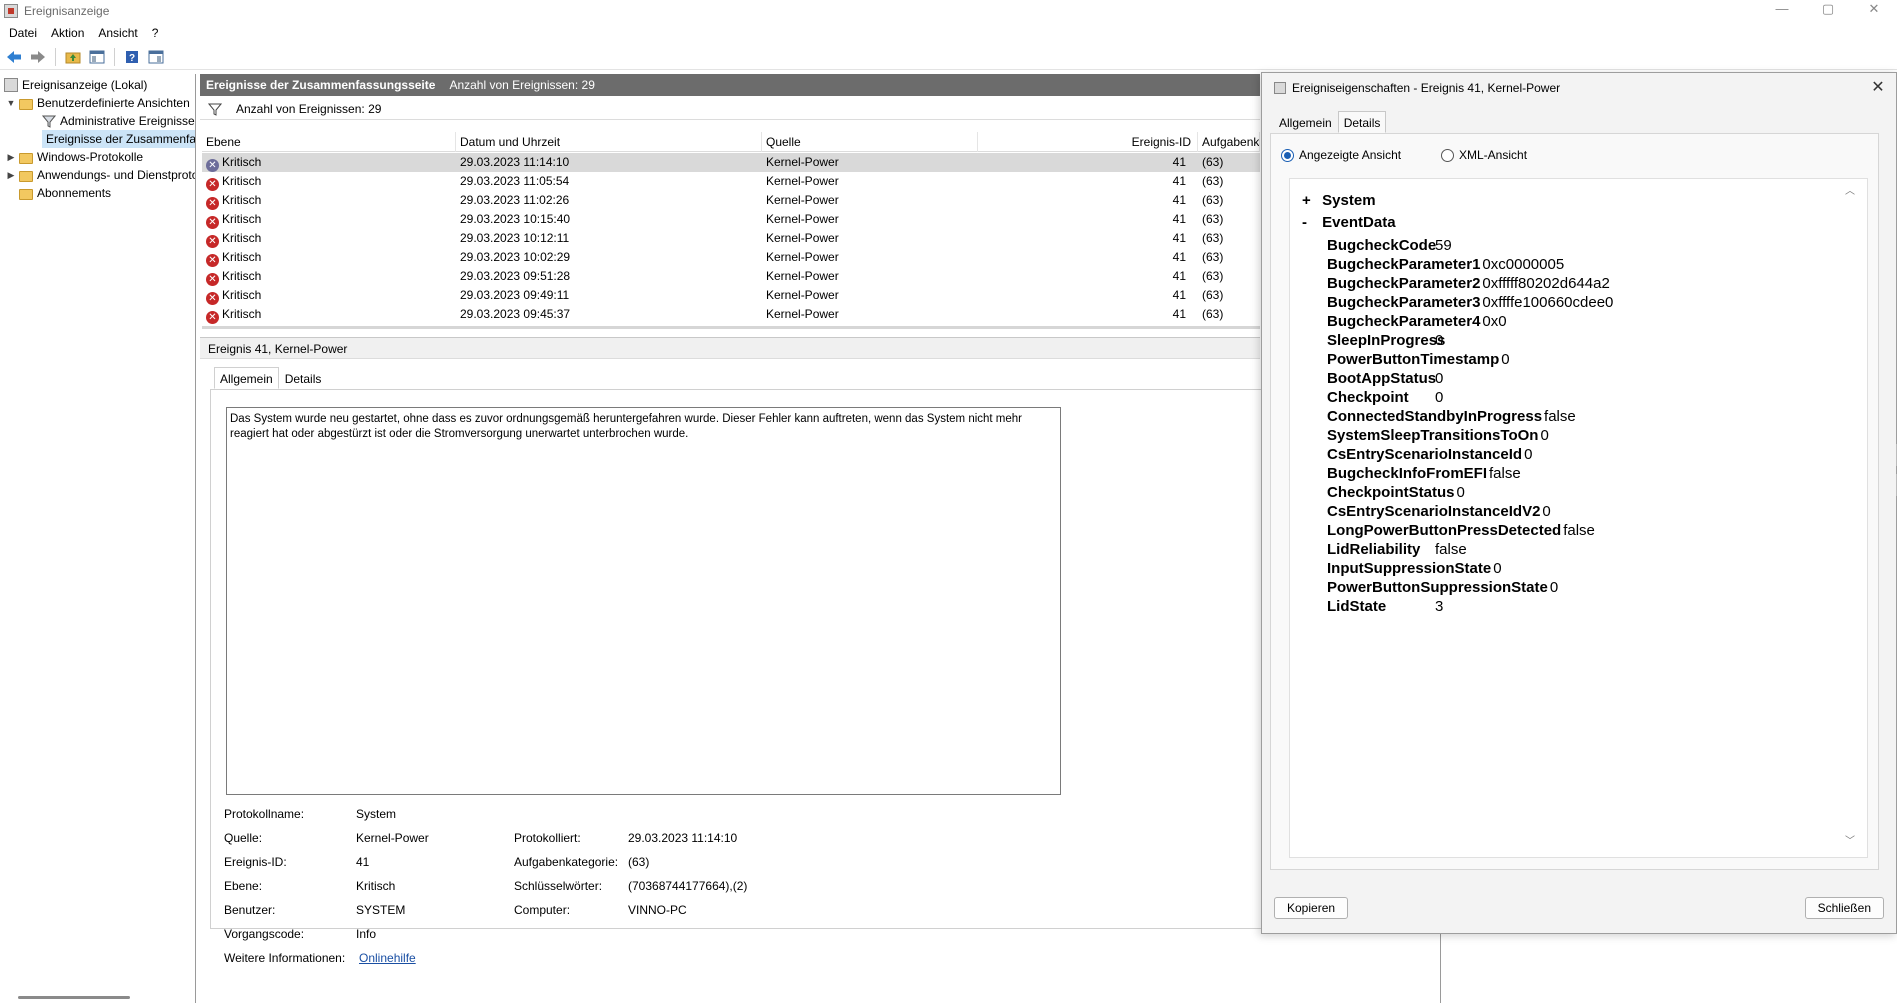 Image resolution: width=1897 pixels, height=1003 pixels. I want to click on filter-funnel-icon, so click(215, 109).